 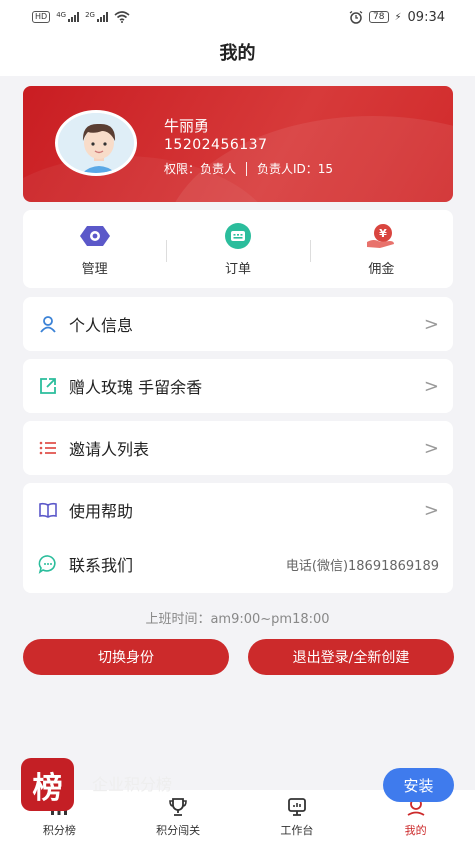 I want to click on menu-item-personal-info: 个人信息 >, so click(x=238, y=324).